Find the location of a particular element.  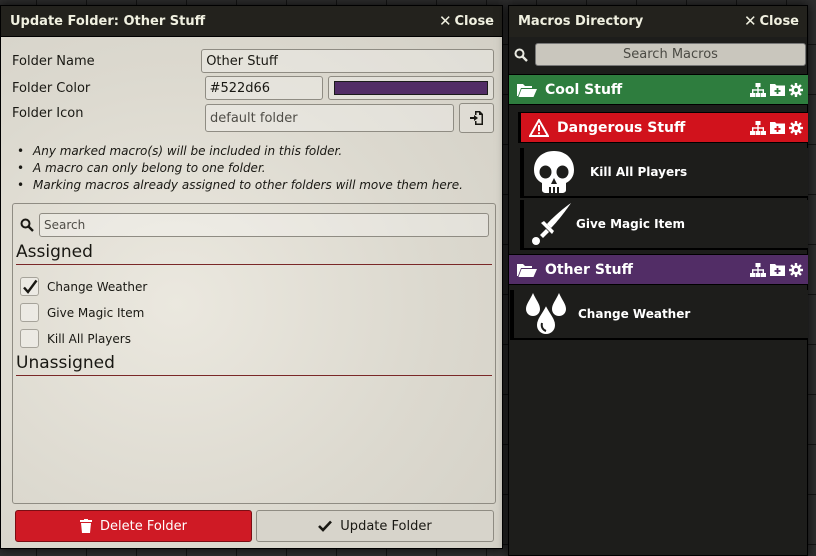

folder-dangerous-stuff: Dangerous Stuff is located at coordinates (663, 127).